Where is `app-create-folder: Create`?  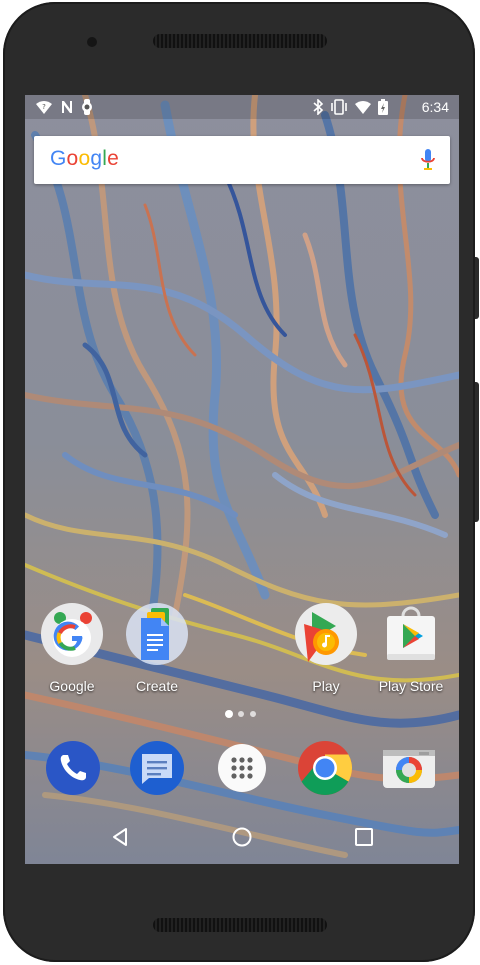 app-create-folder: Create is located at coordinates (157, 648).